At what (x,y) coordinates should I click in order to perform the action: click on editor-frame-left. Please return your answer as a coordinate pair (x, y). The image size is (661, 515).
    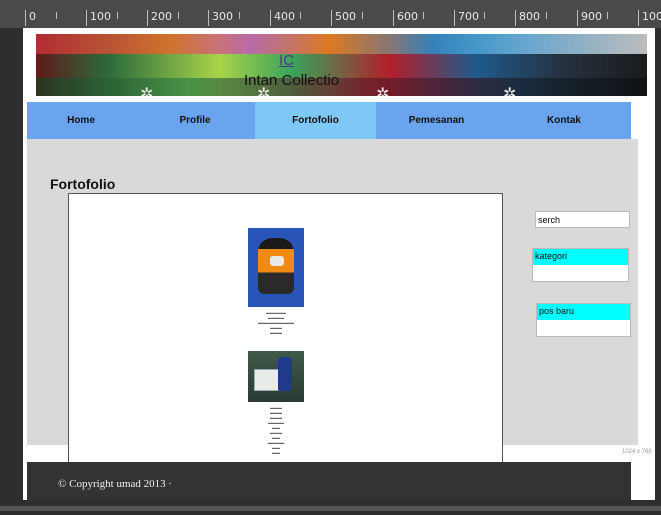
    Looking at the image, I should click on (11, 271).